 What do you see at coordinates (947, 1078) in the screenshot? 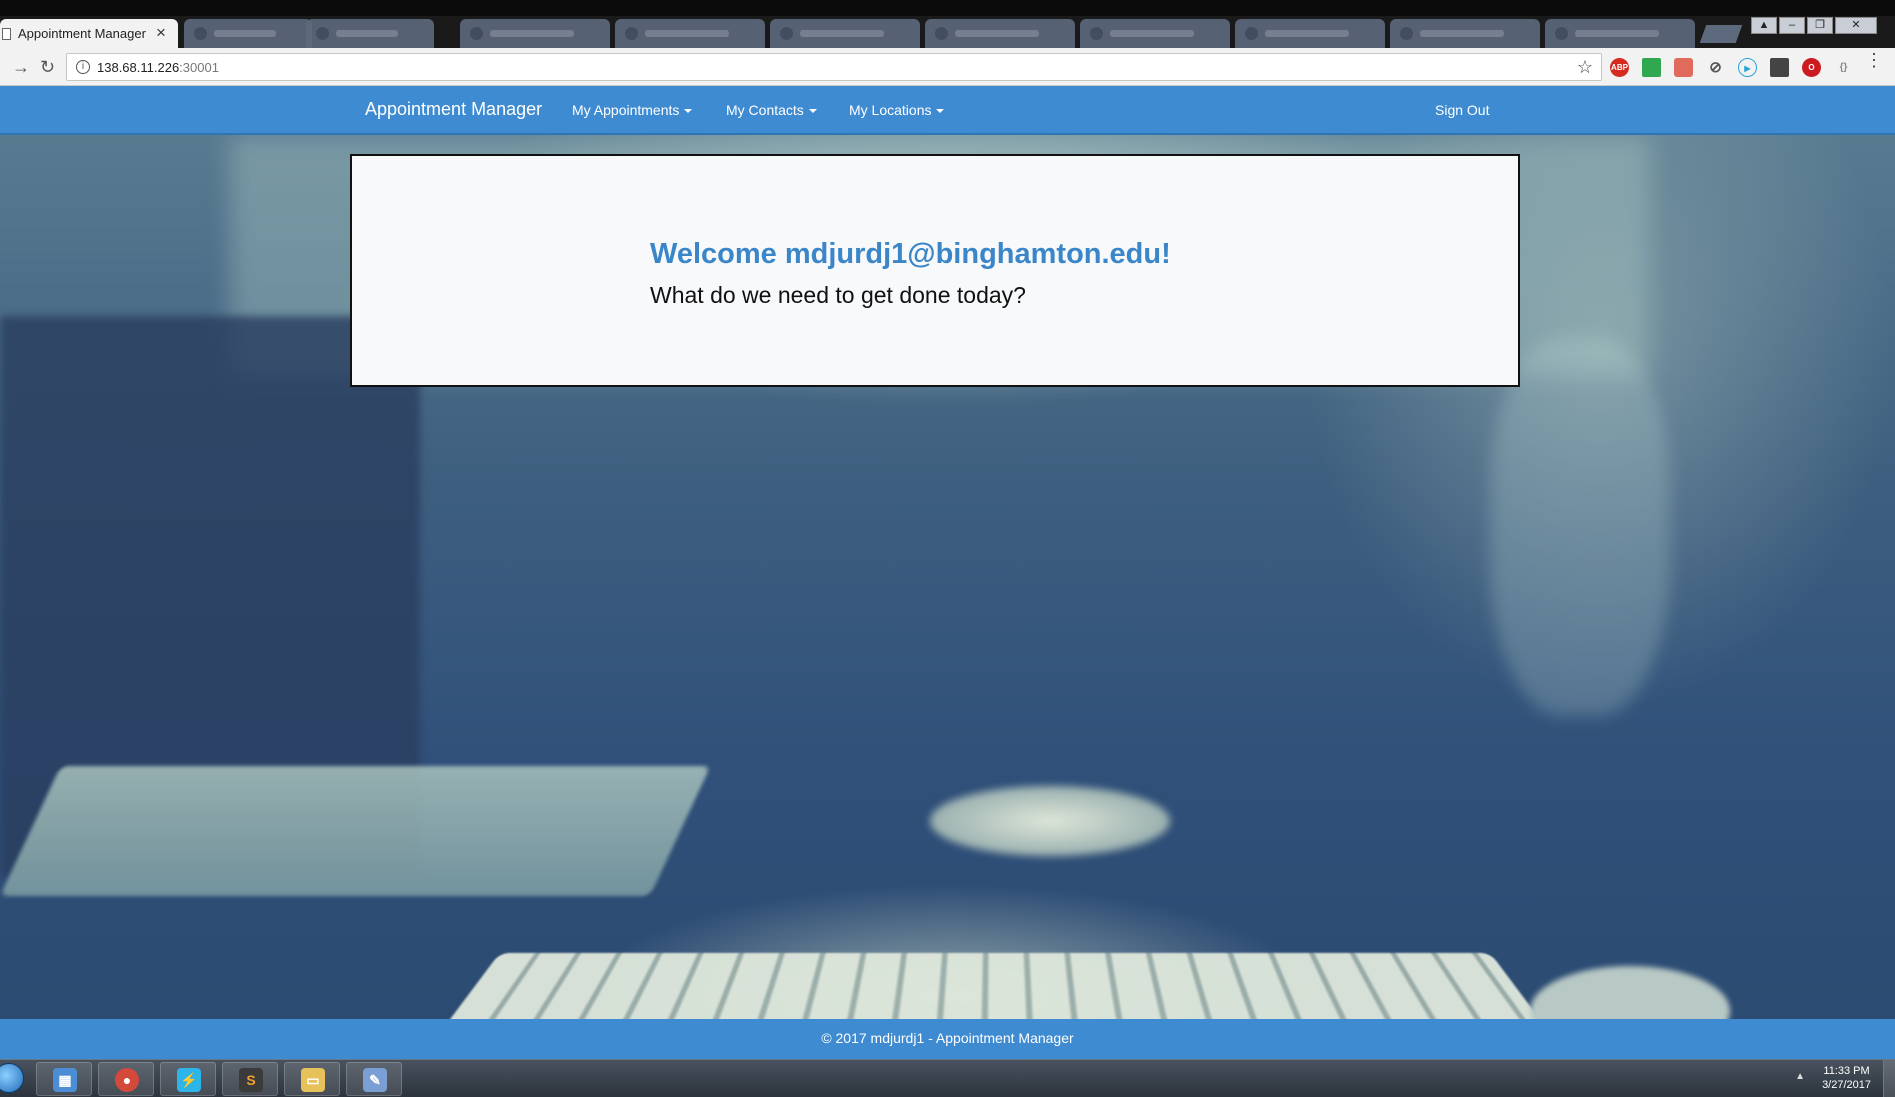
I see `windows-taskbar: ▦ ● ⚡ S ▭ ✎ ▲ 11:33 PM 3/27/2017` at bounding box center [947, 1078].